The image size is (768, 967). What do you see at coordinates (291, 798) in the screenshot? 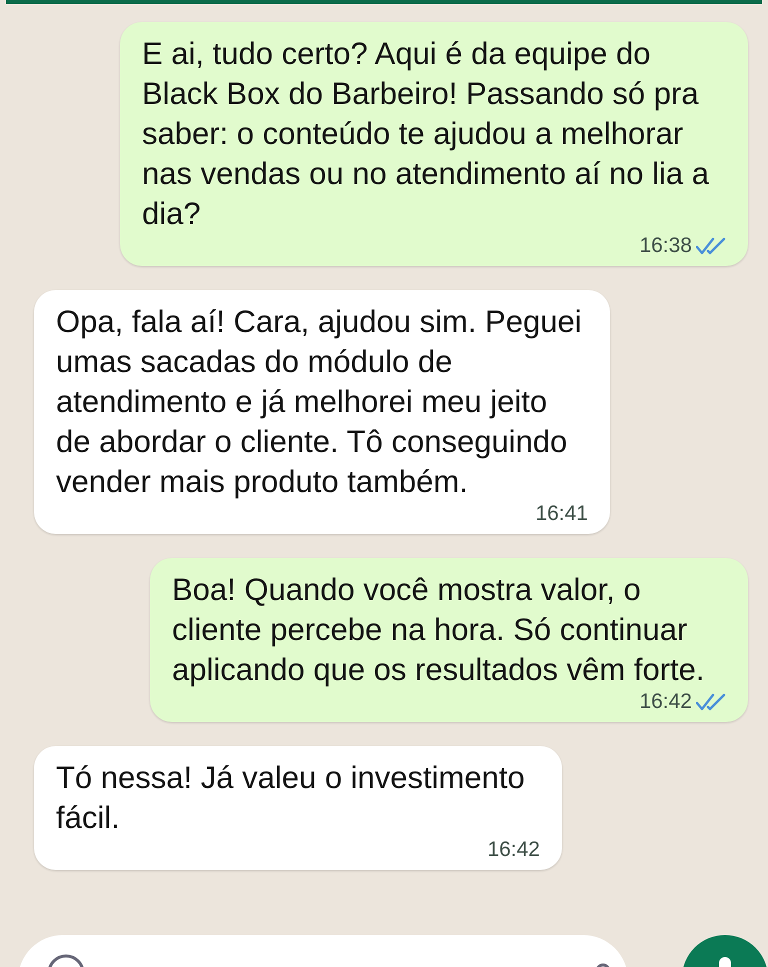
I see `message-text: Tó nessa! Já valeu o investimento fácil.` at bounding box center [291, 798].